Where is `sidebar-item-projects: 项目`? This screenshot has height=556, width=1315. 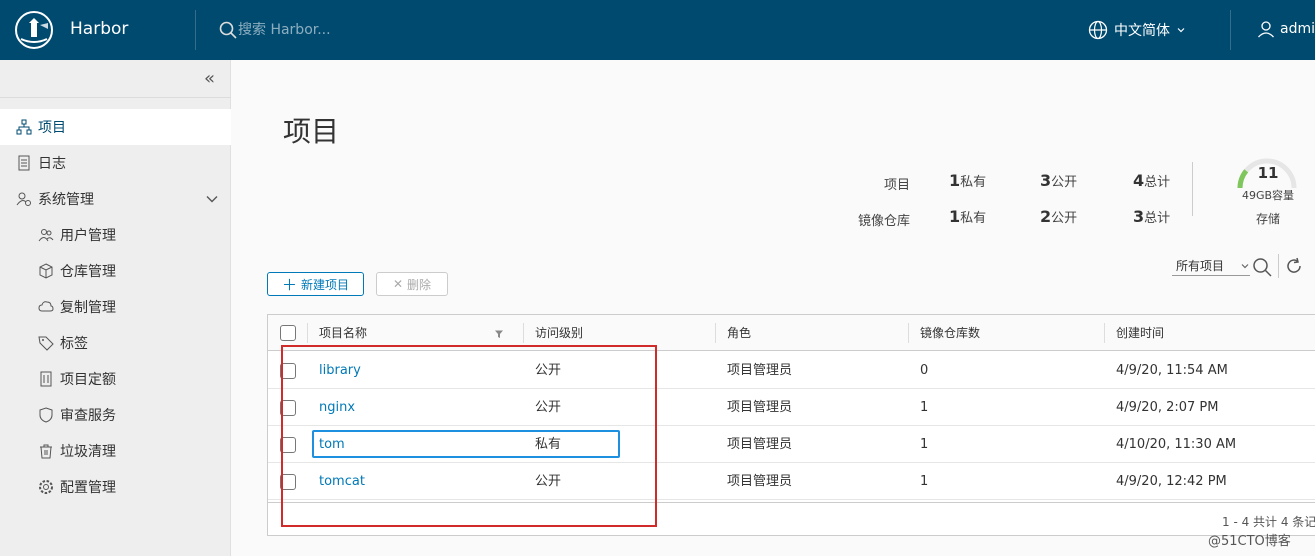
sidebar-item-projects: 项目 is located at coordinates (115, 127).